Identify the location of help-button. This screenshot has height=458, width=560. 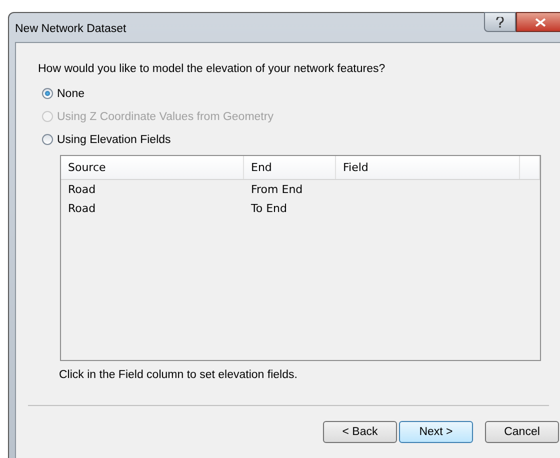
(500, 22).